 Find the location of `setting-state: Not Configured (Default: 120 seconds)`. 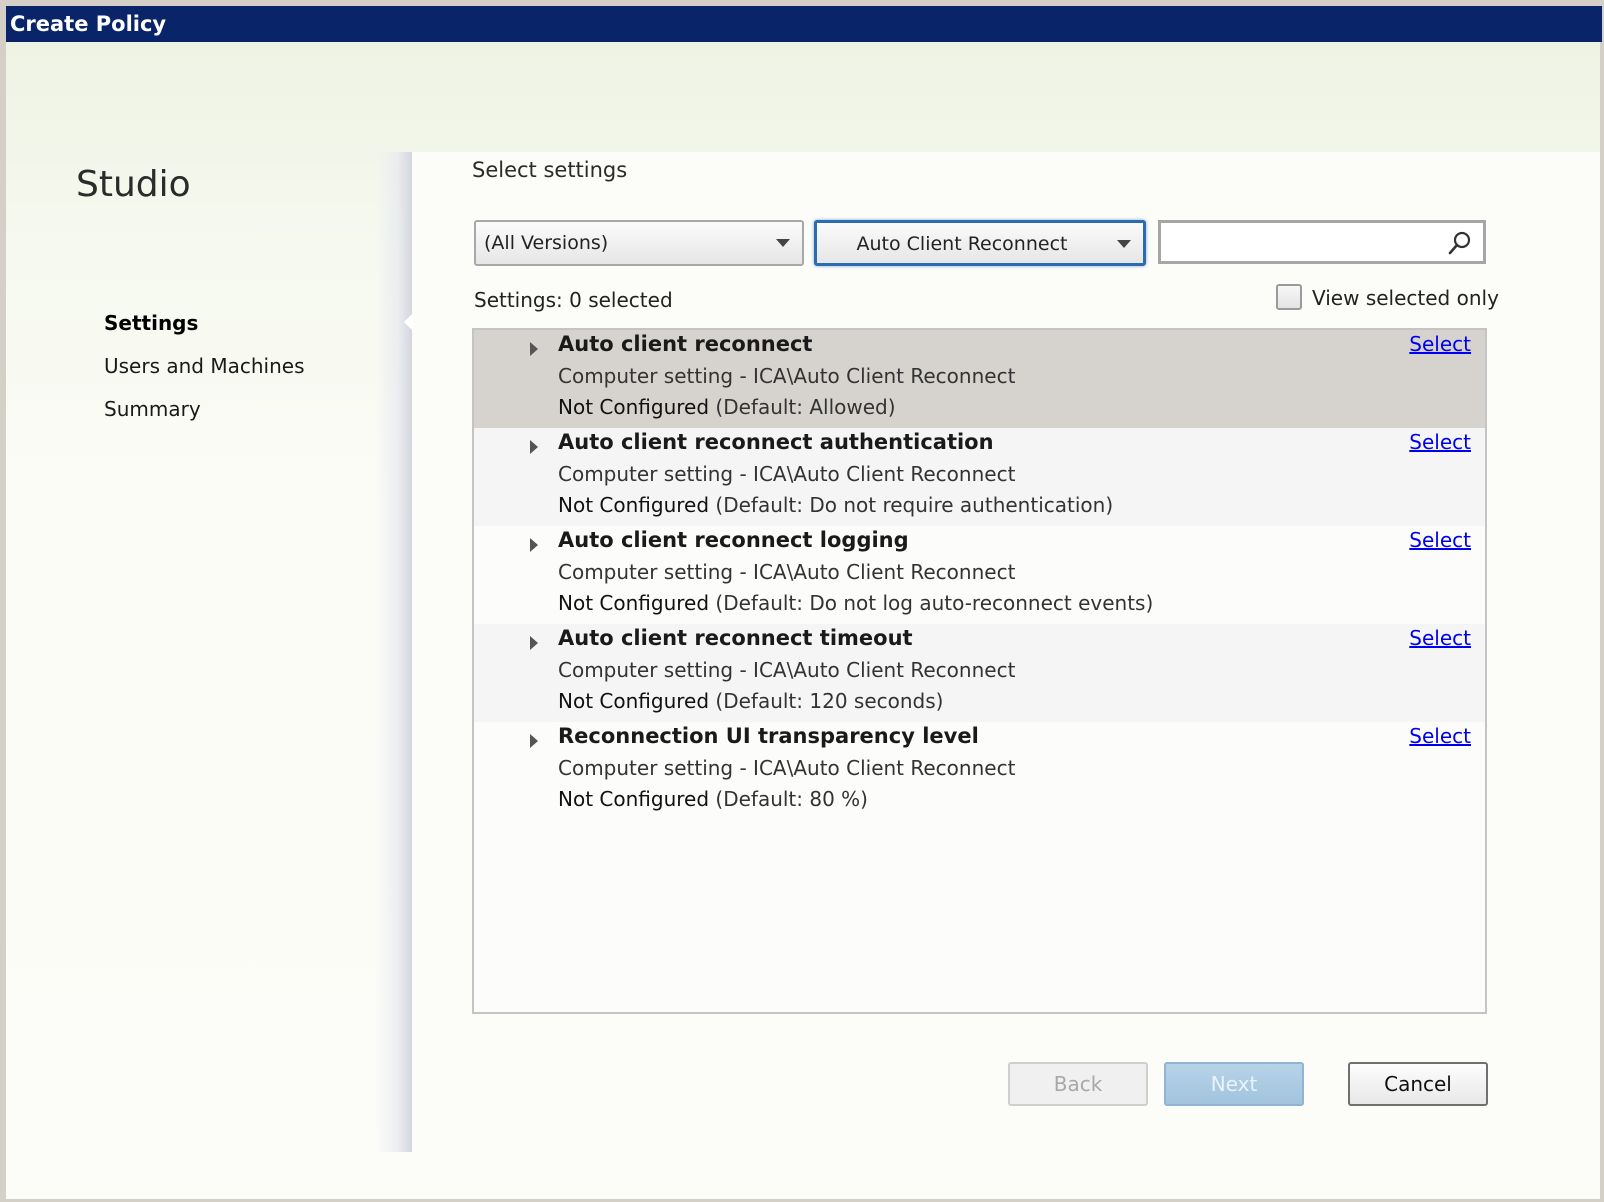

setting-state: Not Configured (Default: 120 seconds) is located at coordinates (750, 701).